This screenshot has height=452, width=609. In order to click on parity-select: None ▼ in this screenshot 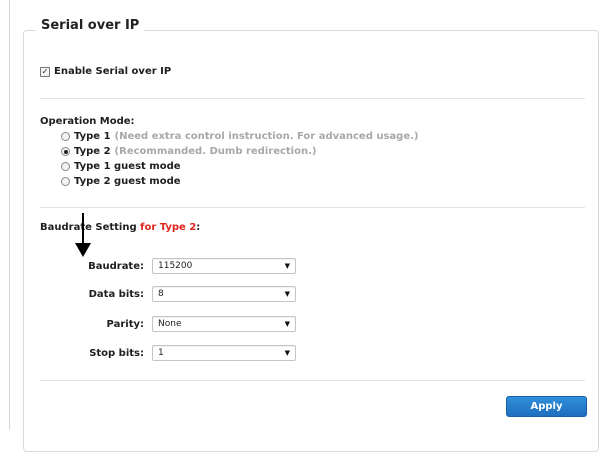, I will do `click(224, 324)`.